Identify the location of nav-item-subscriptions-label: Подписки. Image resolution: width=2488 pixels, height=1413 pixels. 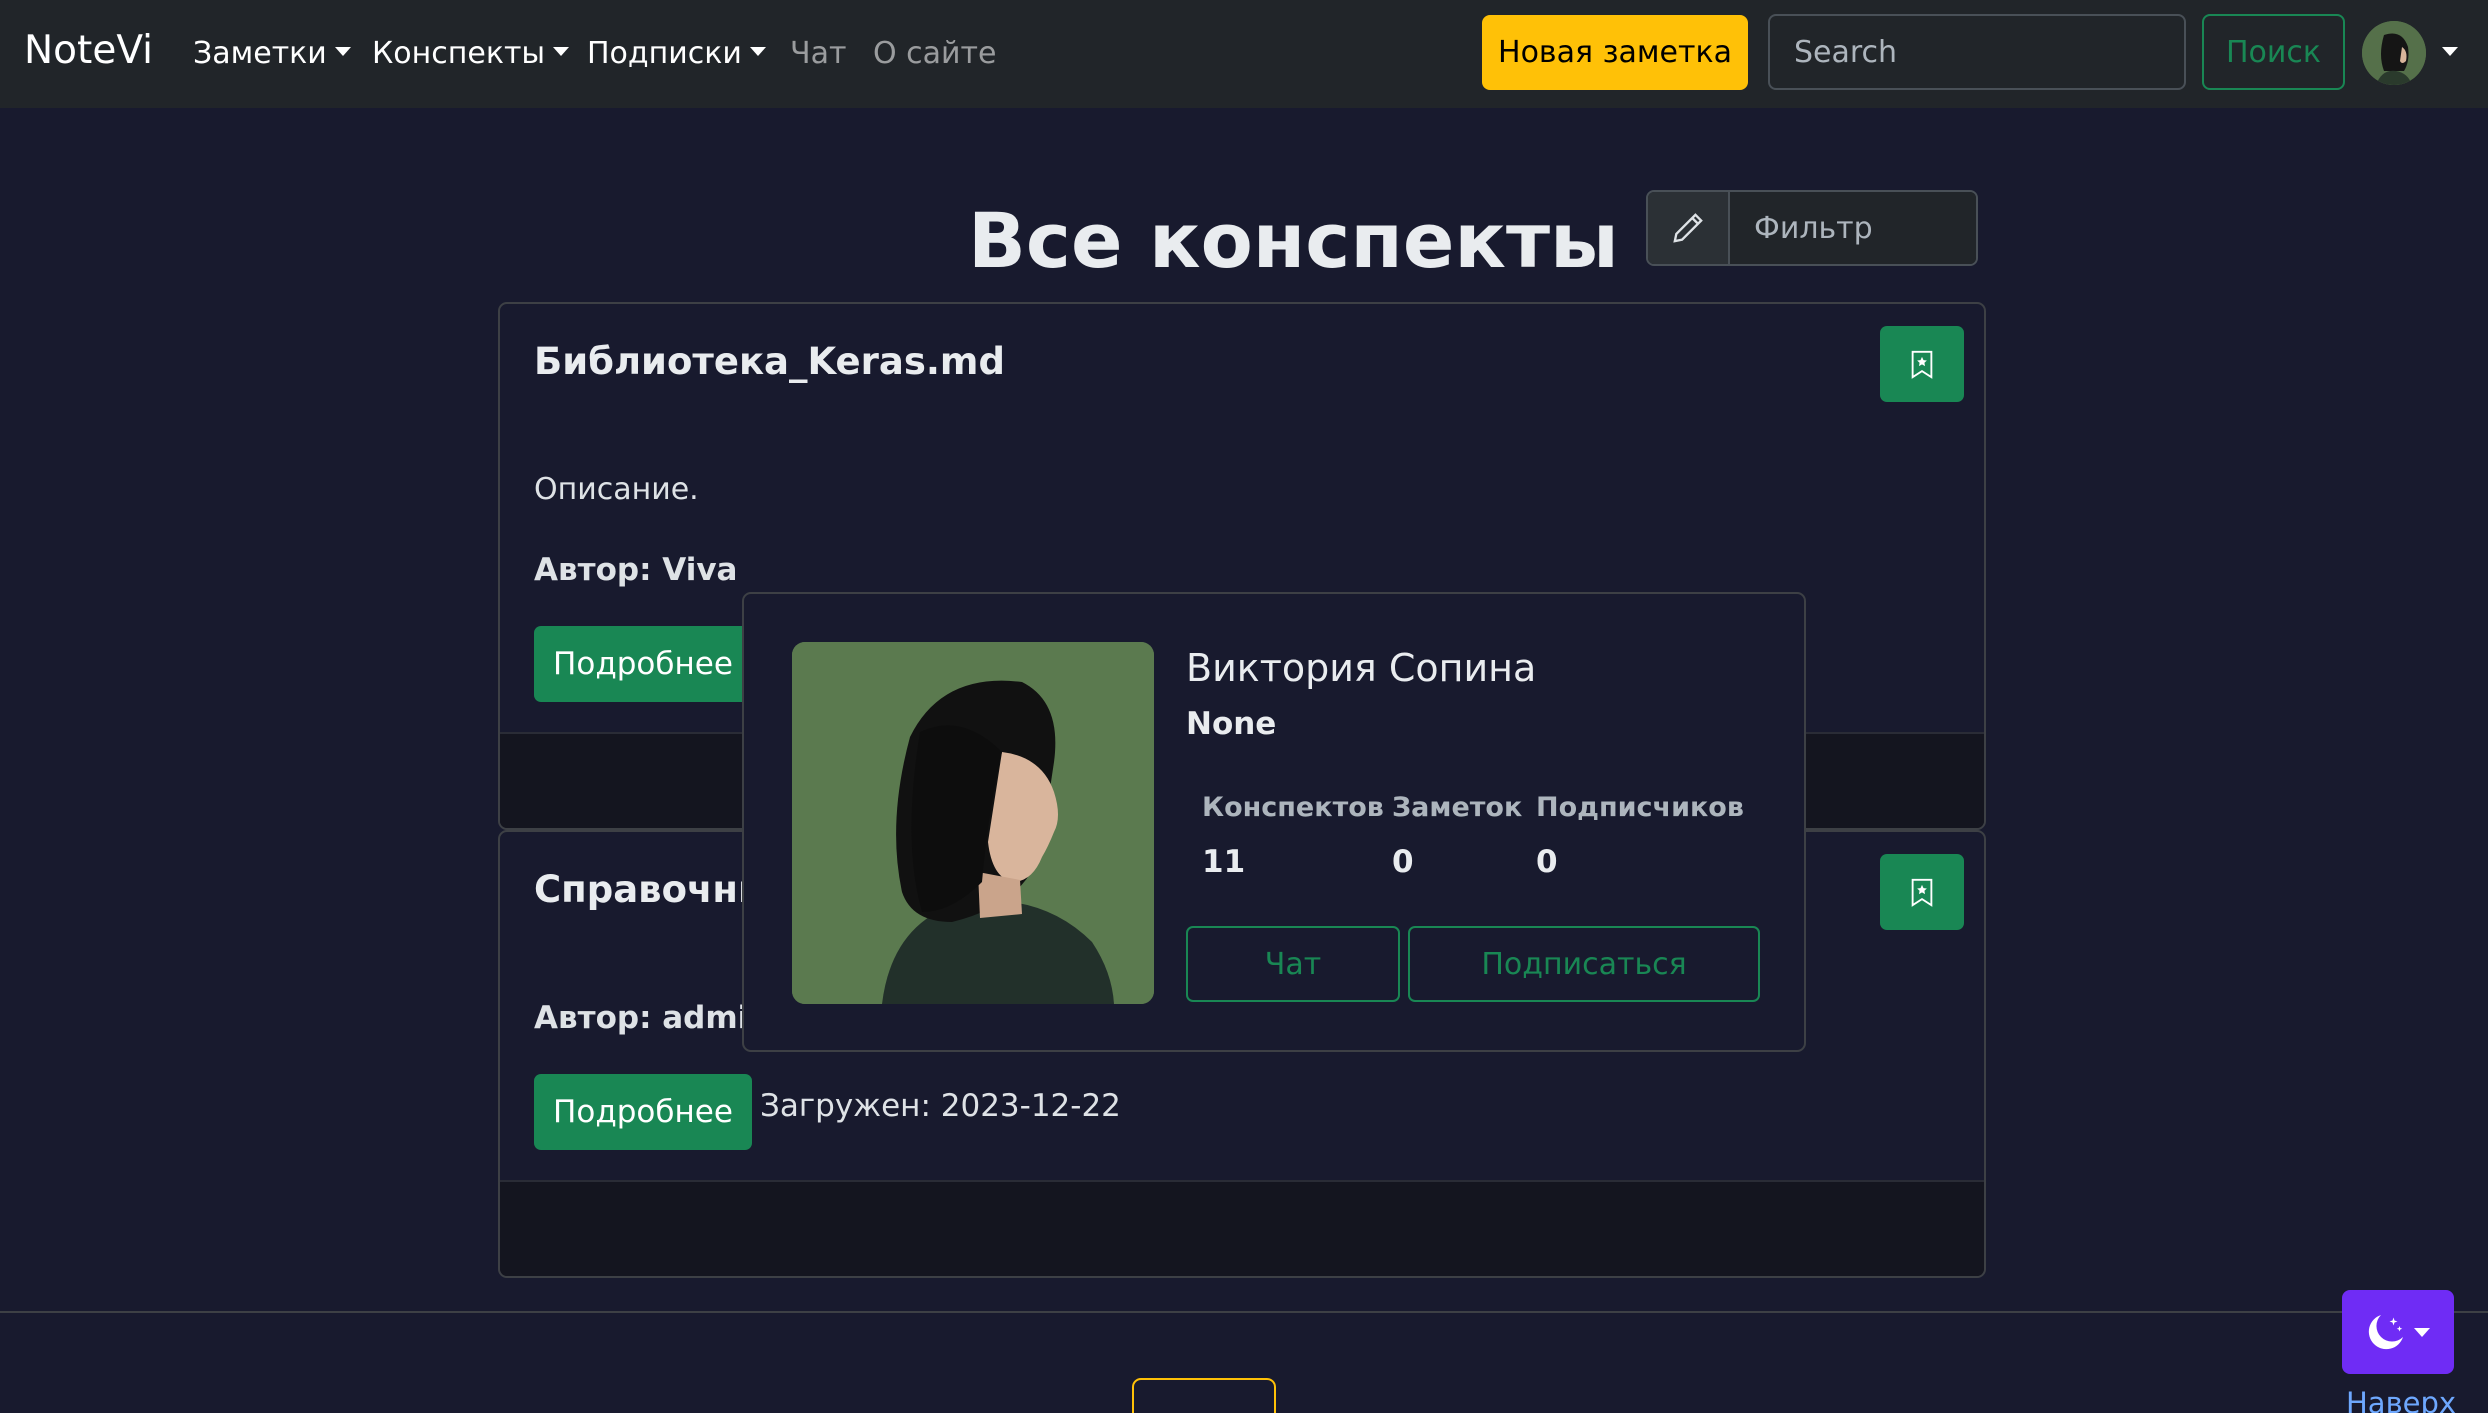
(664, 53).